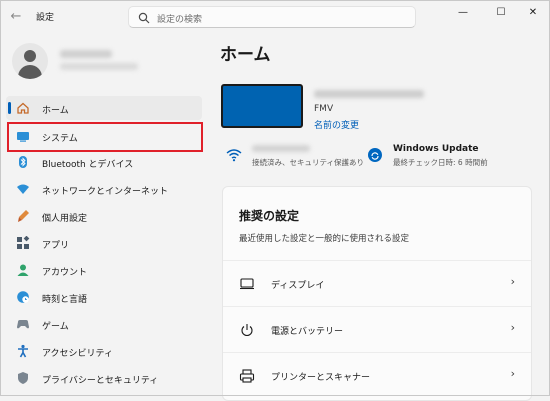 The image size is (550, 401). What do you see at coordinates (23, 242) in the screenshot?
I see `apps-icon` at bounding box center [23, 242].